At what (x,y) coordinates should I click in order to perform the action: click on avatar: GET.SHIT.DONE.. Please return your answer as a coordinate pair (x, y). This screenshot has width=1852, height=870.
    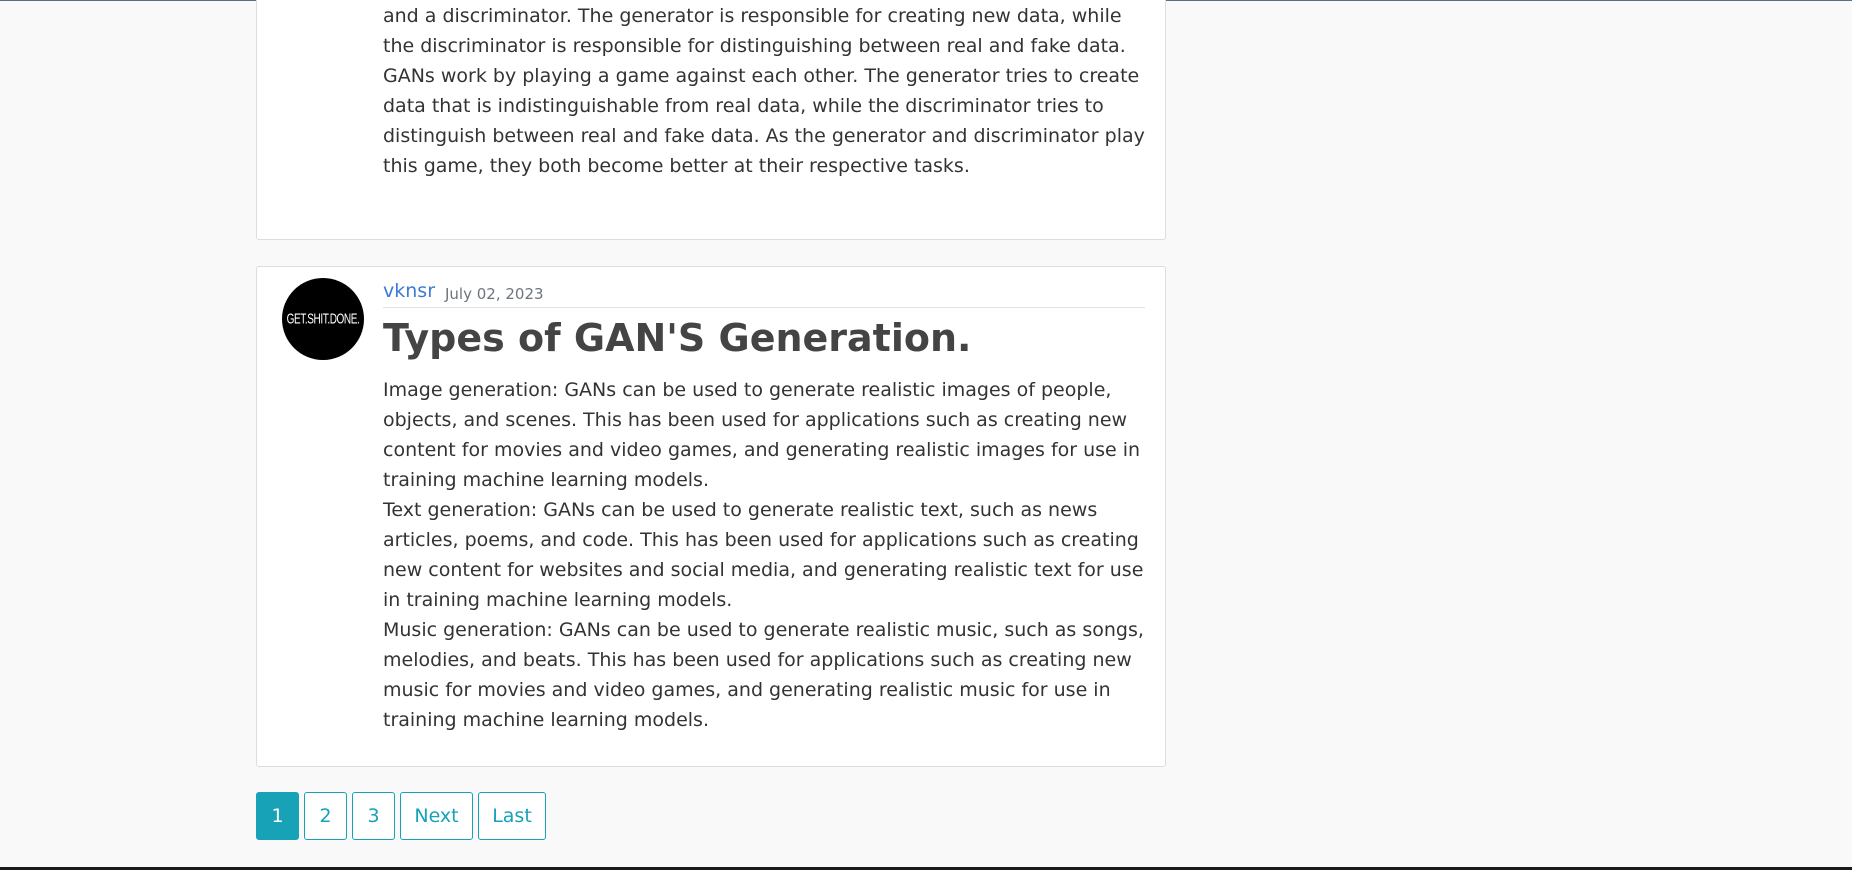
    Looking at the image, I should click on (323, 319).